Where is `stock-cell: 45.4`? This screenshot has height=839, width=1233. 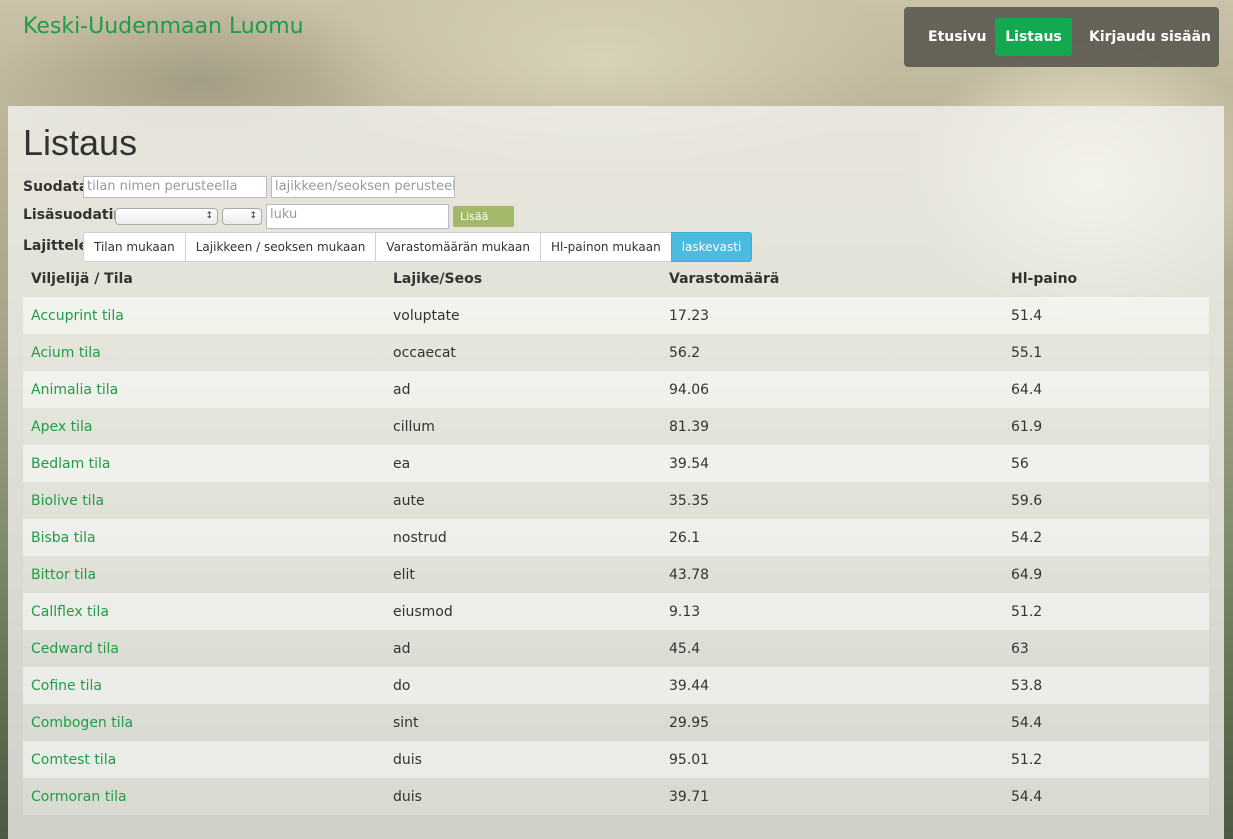
stock-cell: 45.4 is located at coordinates (685, 648).